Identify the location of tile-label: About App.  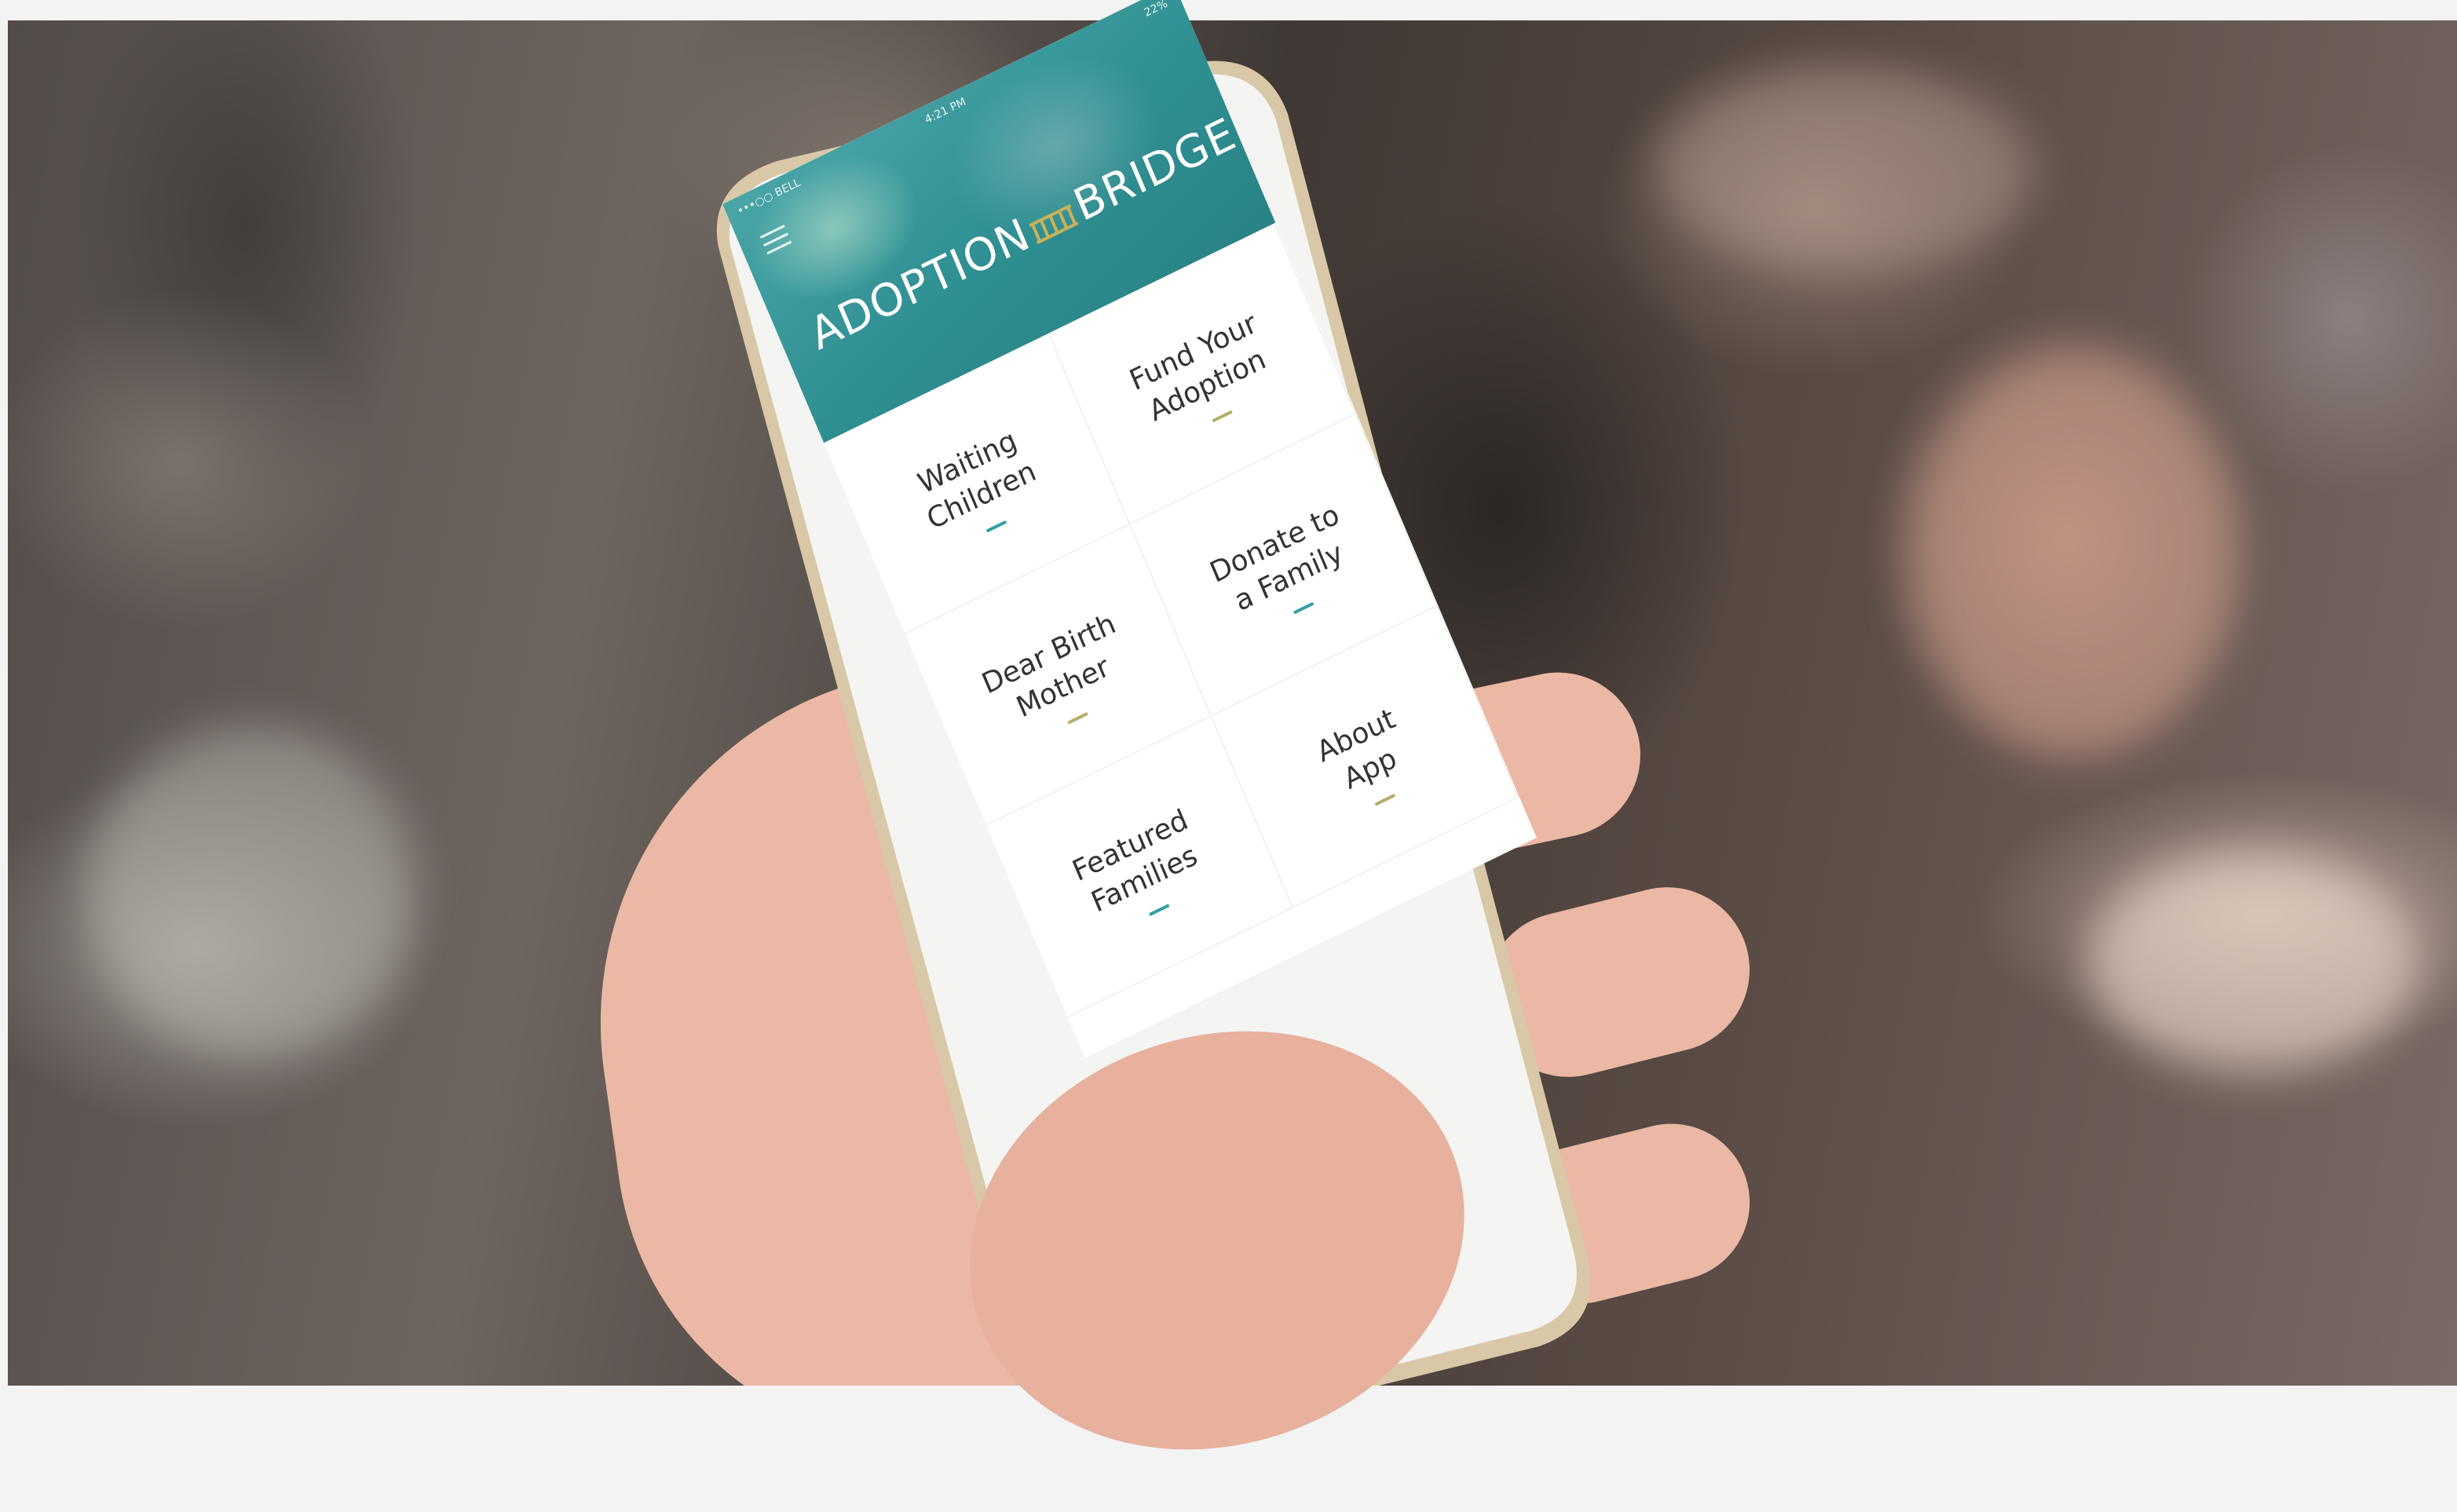
(1357, 749).